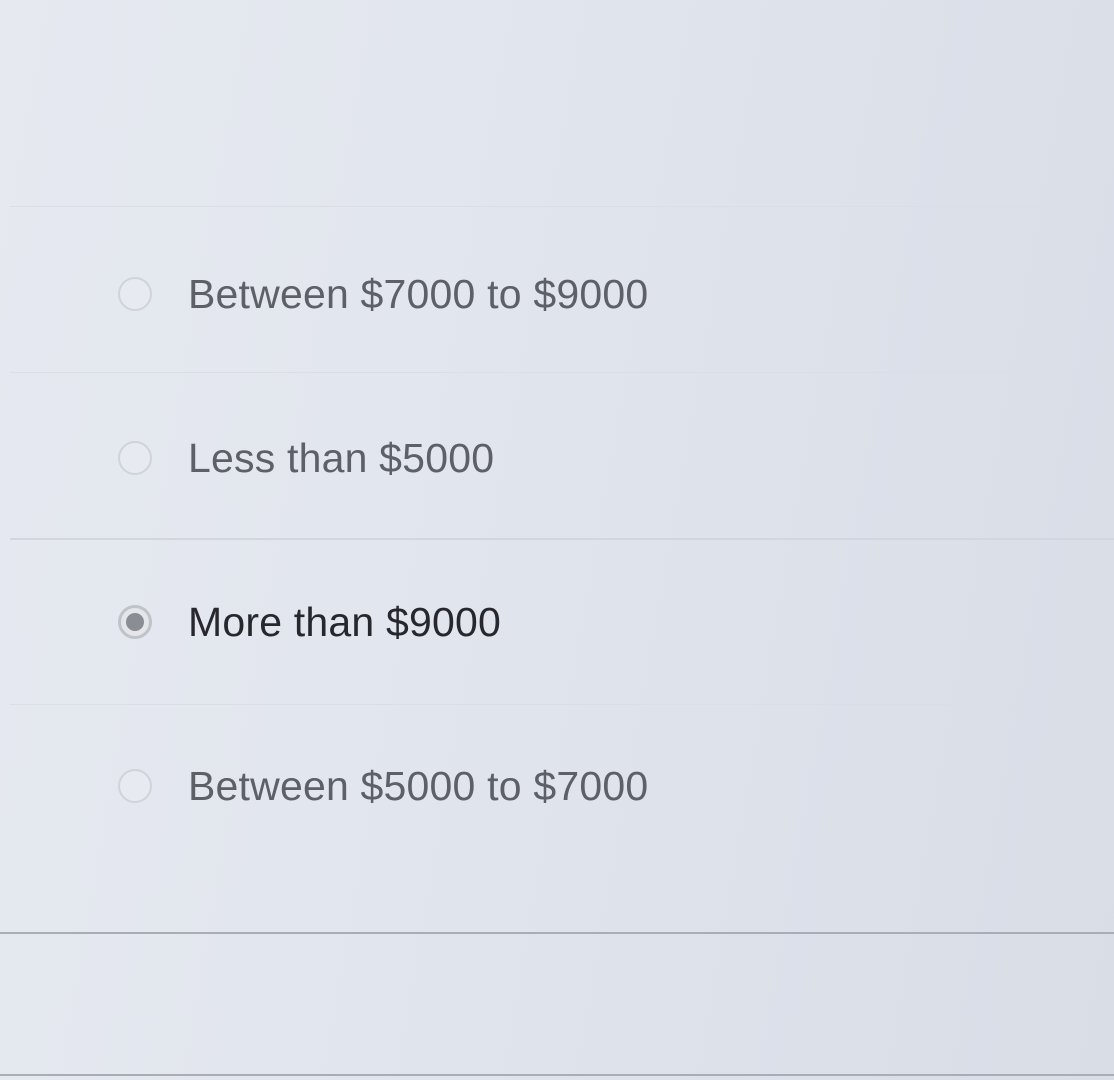 The width and height of the screenshot is (1114, 1080). Describe the element at coordinates (135, 622) in the screenshot. I see `radio-button-checked` at that location.